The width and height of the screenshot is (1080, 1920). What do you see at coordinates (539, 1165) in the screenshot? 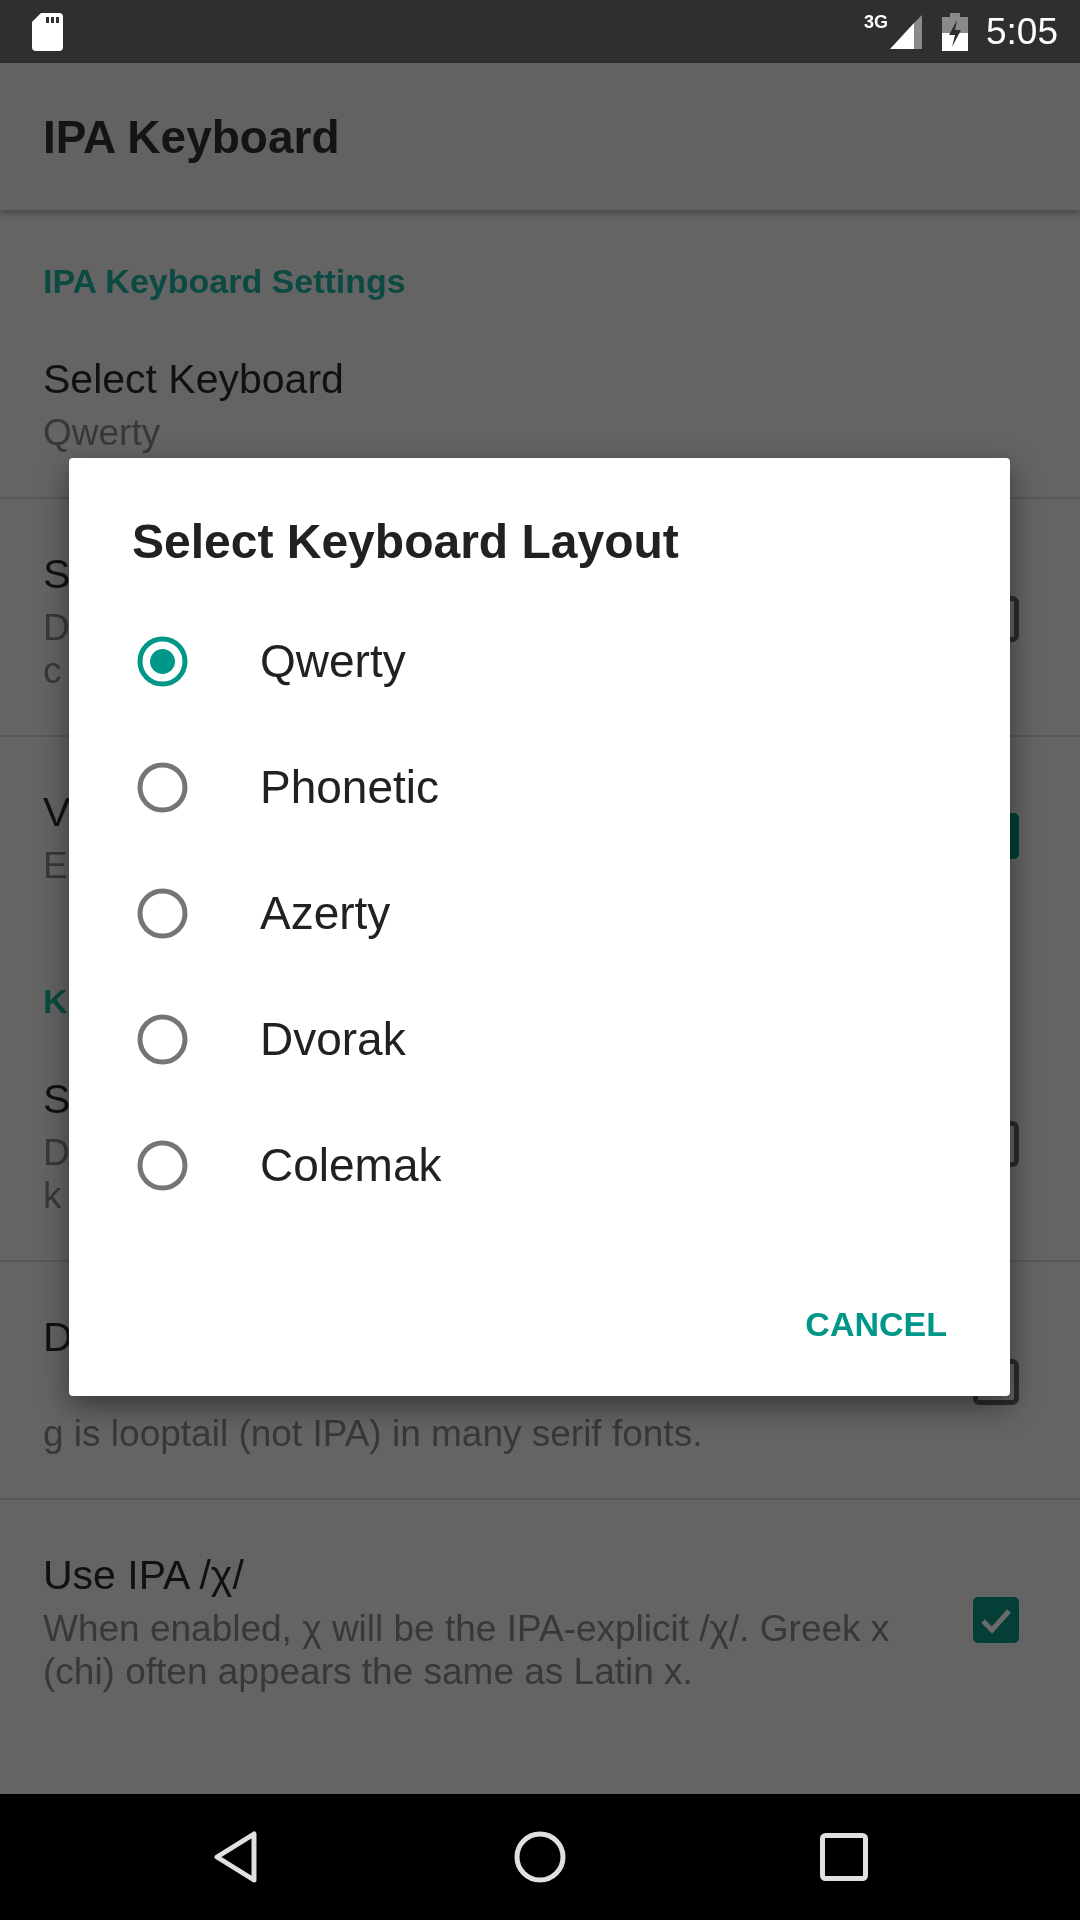
I see `layout-option: Colemak` at bounding box center [539, 1165].